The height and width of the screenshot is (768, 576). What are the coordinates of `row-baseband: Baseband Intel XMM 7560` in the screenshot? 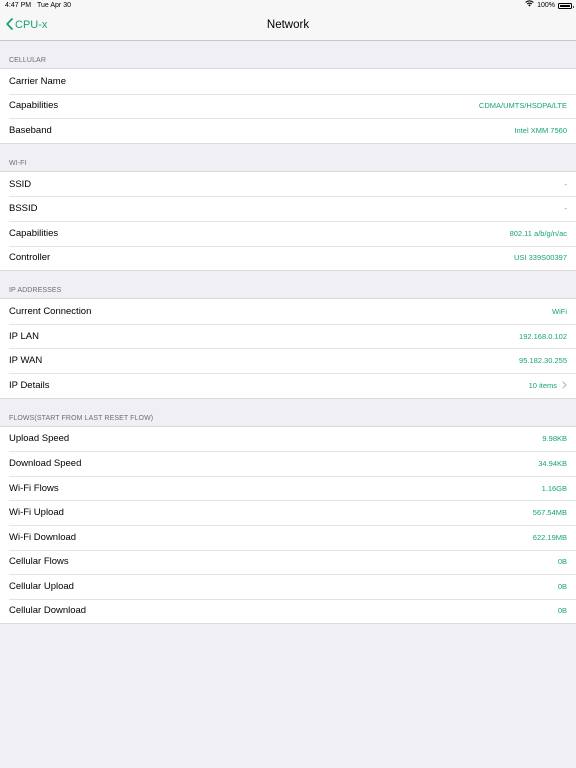 It's located at (288, 130).